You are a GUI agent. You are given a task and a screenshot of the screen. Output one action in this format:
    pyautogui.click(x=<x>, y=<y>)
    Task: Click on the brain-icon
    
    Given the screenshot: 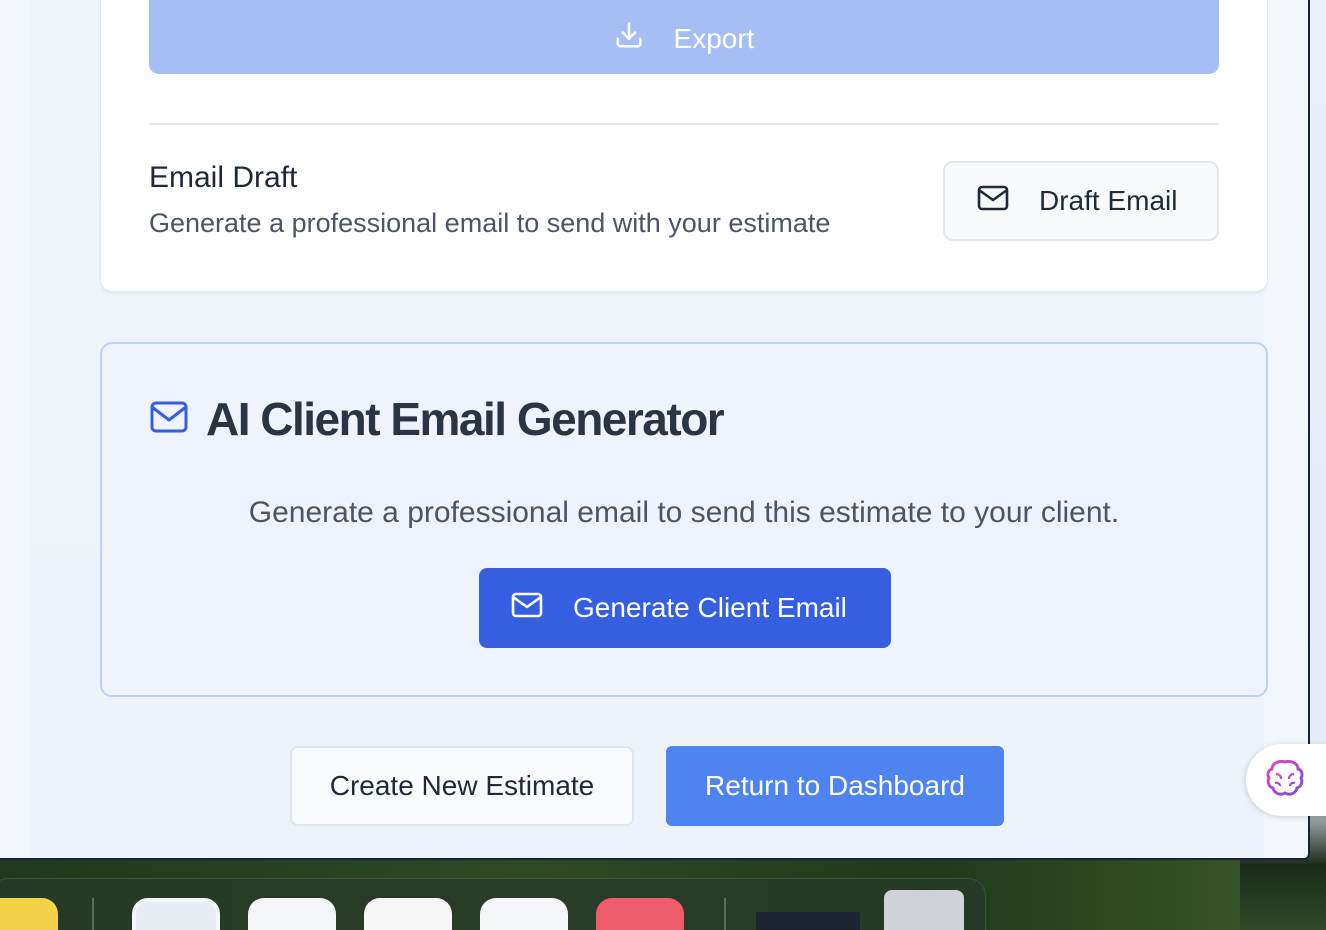 What is the action you would take?
    pyautogui.click(x=1285, y=780)
    